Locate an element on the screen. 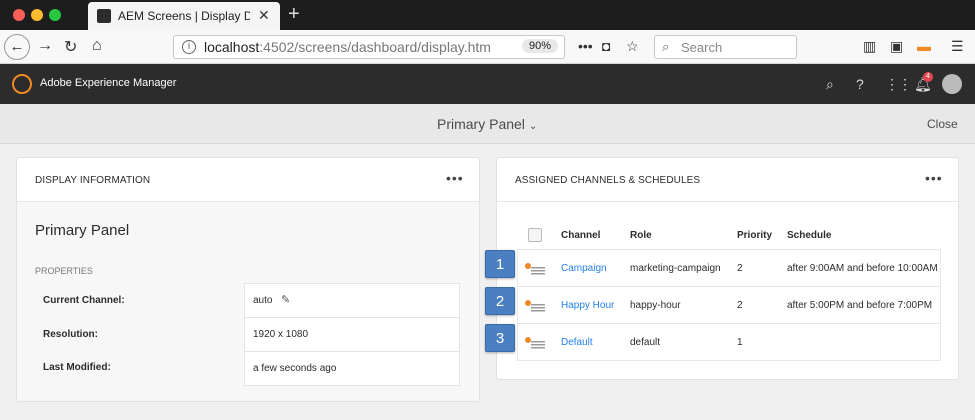  current-channel-cell: auto ✎ is located at coordinates (352, 300).